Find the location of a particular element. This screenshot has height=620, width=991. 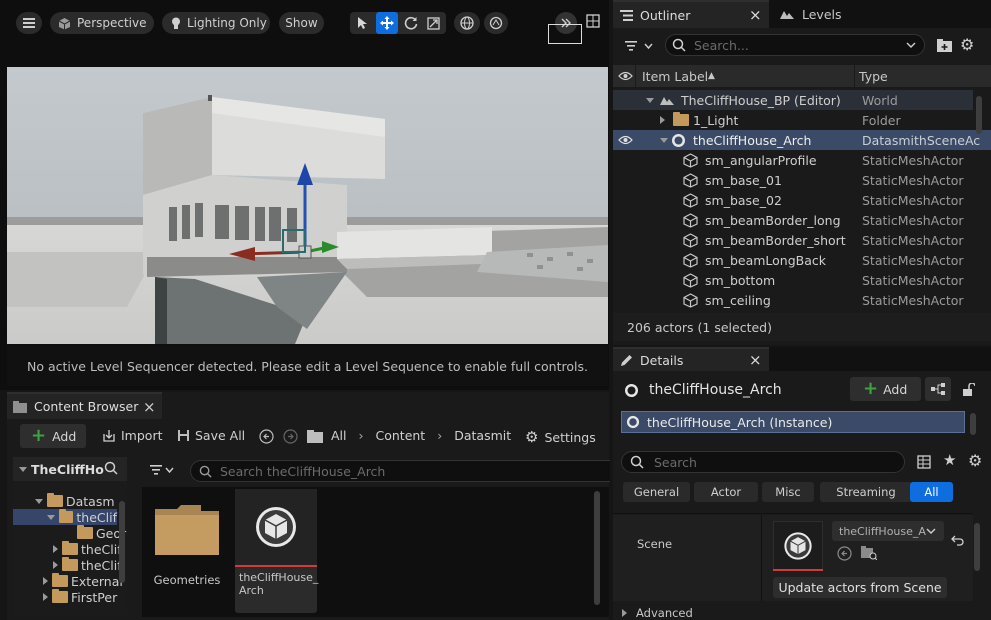

scene-asset-thumbnail is located at coordinates (798, 546).